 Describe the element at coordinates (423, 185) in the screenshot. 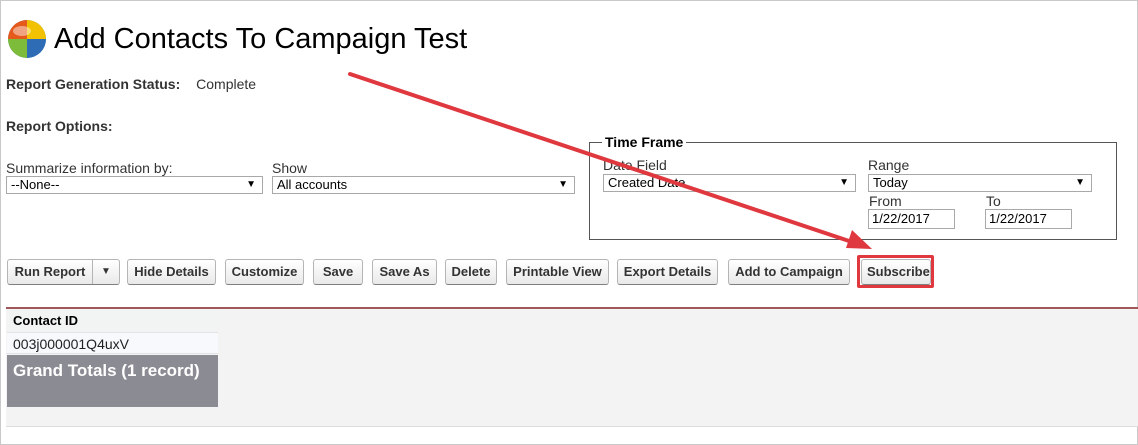

I see `show-select: All accounts ▼` at that location.